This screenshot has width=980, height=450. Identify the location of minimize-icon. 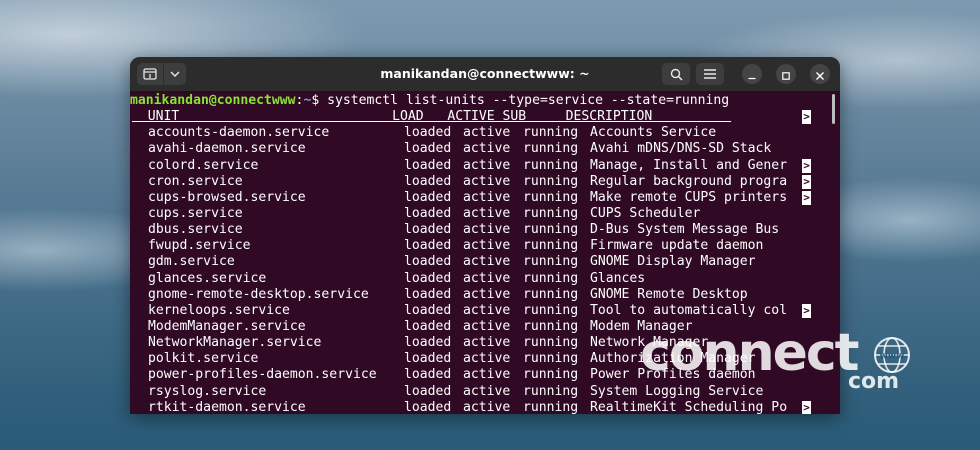
(752, 74).